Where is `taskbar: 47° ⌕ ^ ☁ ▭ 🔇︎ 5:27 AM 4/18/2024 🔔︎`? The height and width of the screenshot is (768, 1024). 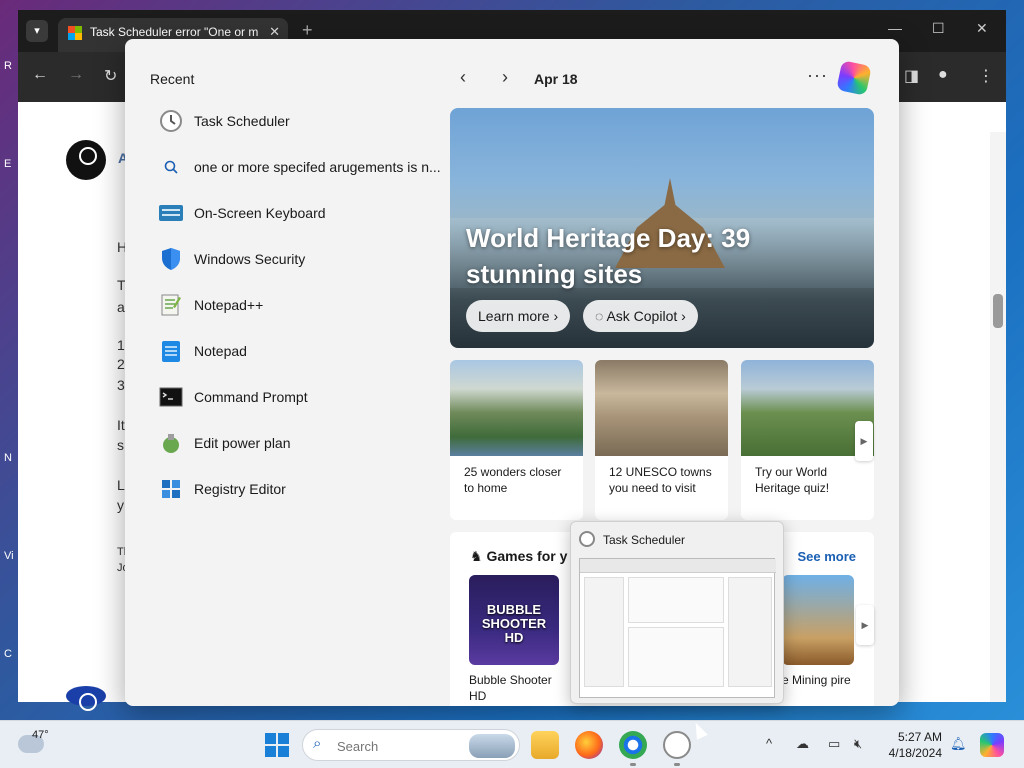 taskbar: 47° ⌕ ^ ☁ ▭ 🔇︎ 5:27 AM 4/18/2024 🔔︎ is located at coordinates (512, 744).